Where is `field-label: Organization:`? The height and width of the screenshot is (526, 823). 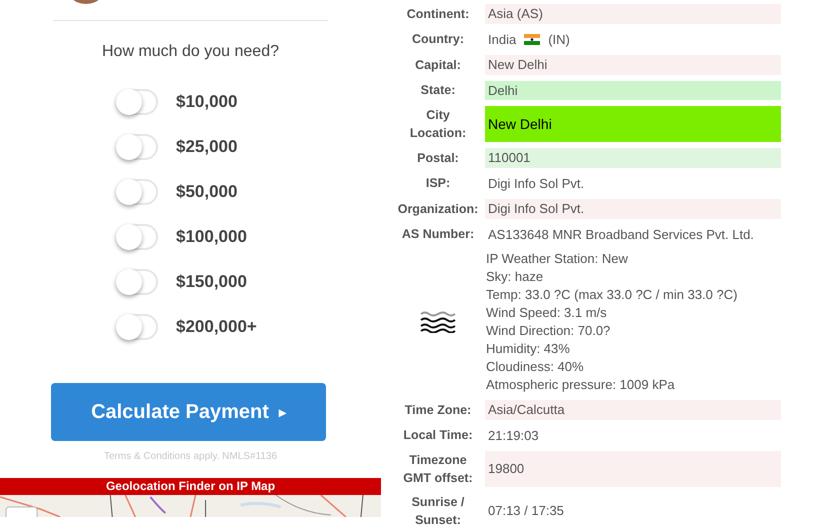
field-label: Organization: is located at coordinates (438, 209).